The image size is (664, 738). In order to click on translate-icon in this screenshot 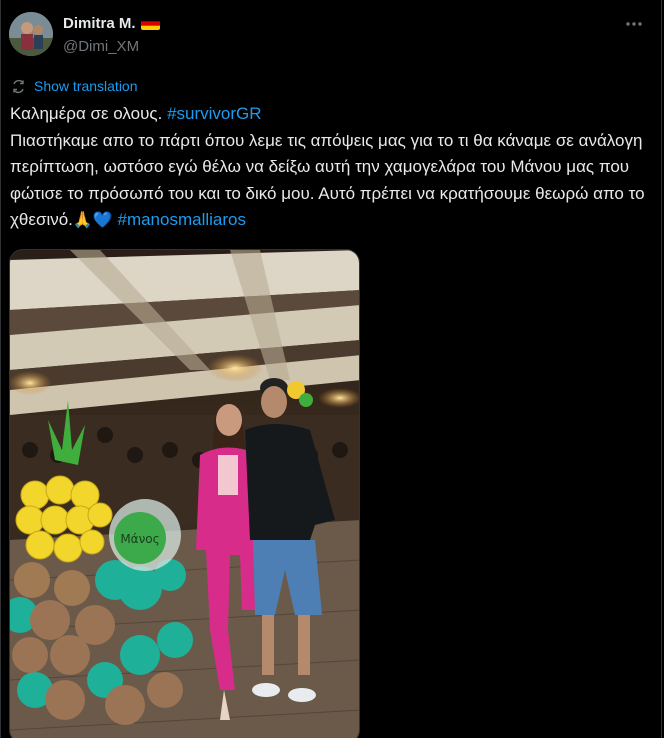, I will do `click(18, 86)`.